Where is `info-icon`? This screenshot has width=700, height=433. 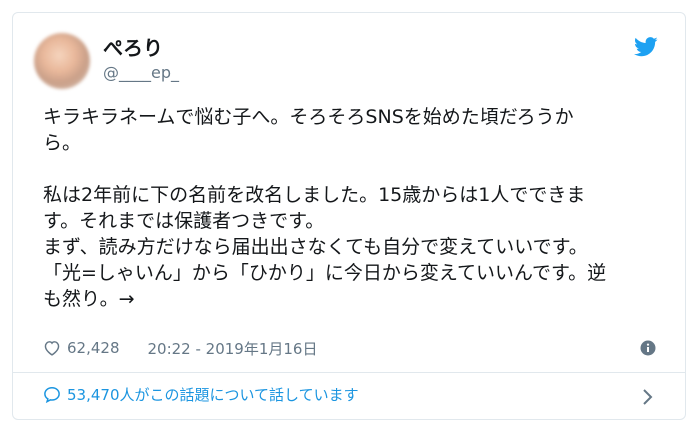
info-icon is located at coordinates (648, 348).